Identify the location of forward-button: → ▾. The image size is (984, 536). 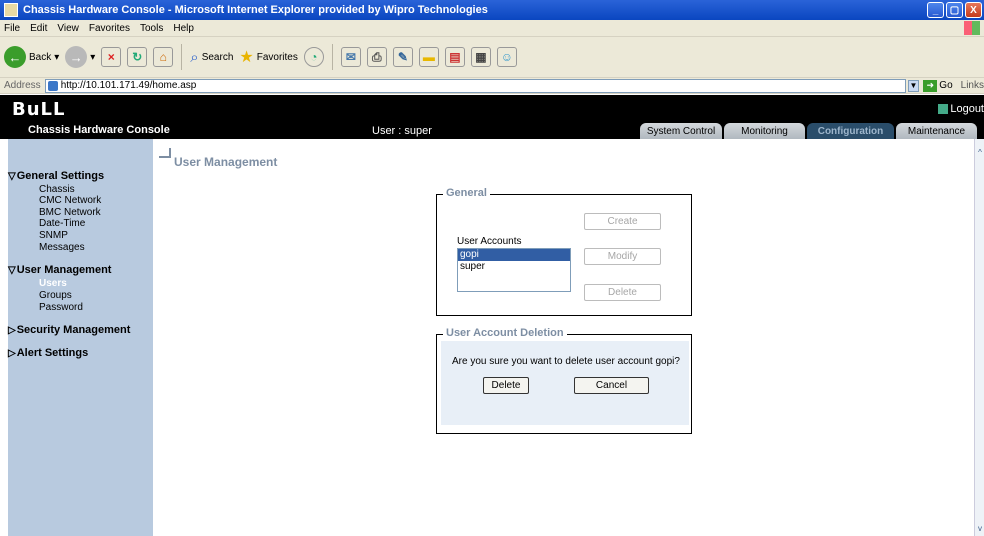
(80, 57).